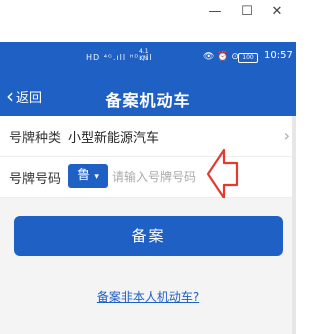 This screenshot has width=320, height=334. I want to click on caret-down-icon: ▾, so click(96, 177).